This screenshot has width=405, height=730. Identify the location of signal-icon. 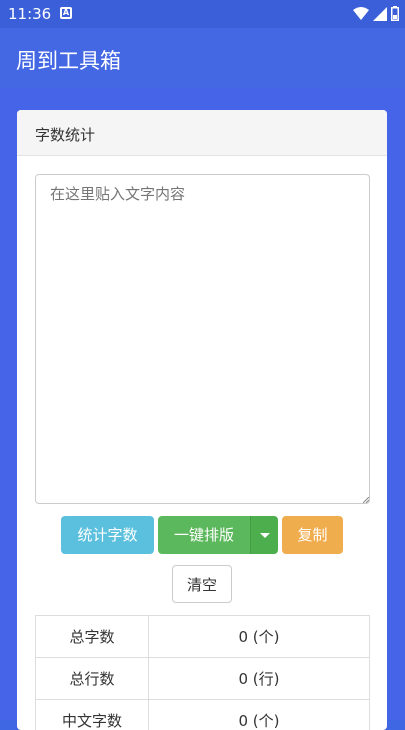
(380, 14).